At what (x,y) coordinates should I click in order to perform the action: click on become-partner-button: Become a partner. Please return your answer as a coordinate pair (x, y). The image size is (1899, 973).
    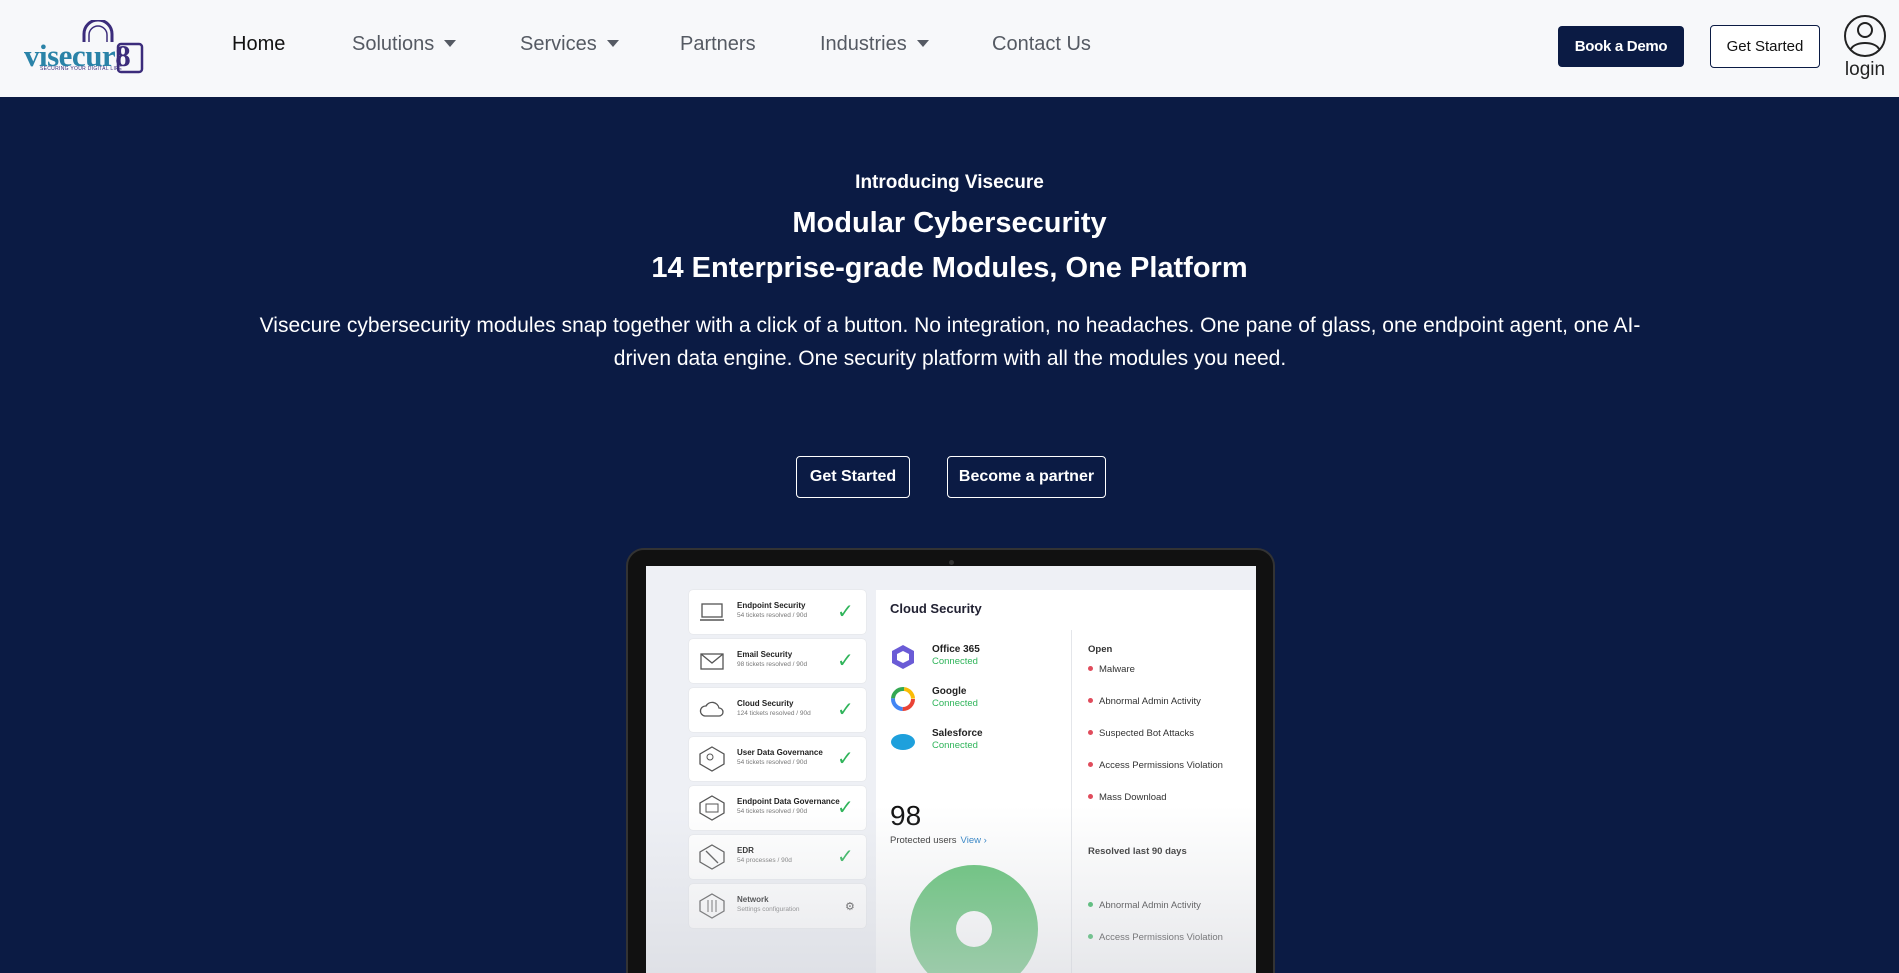
    Looking at the image, I should click on (1026, 477).